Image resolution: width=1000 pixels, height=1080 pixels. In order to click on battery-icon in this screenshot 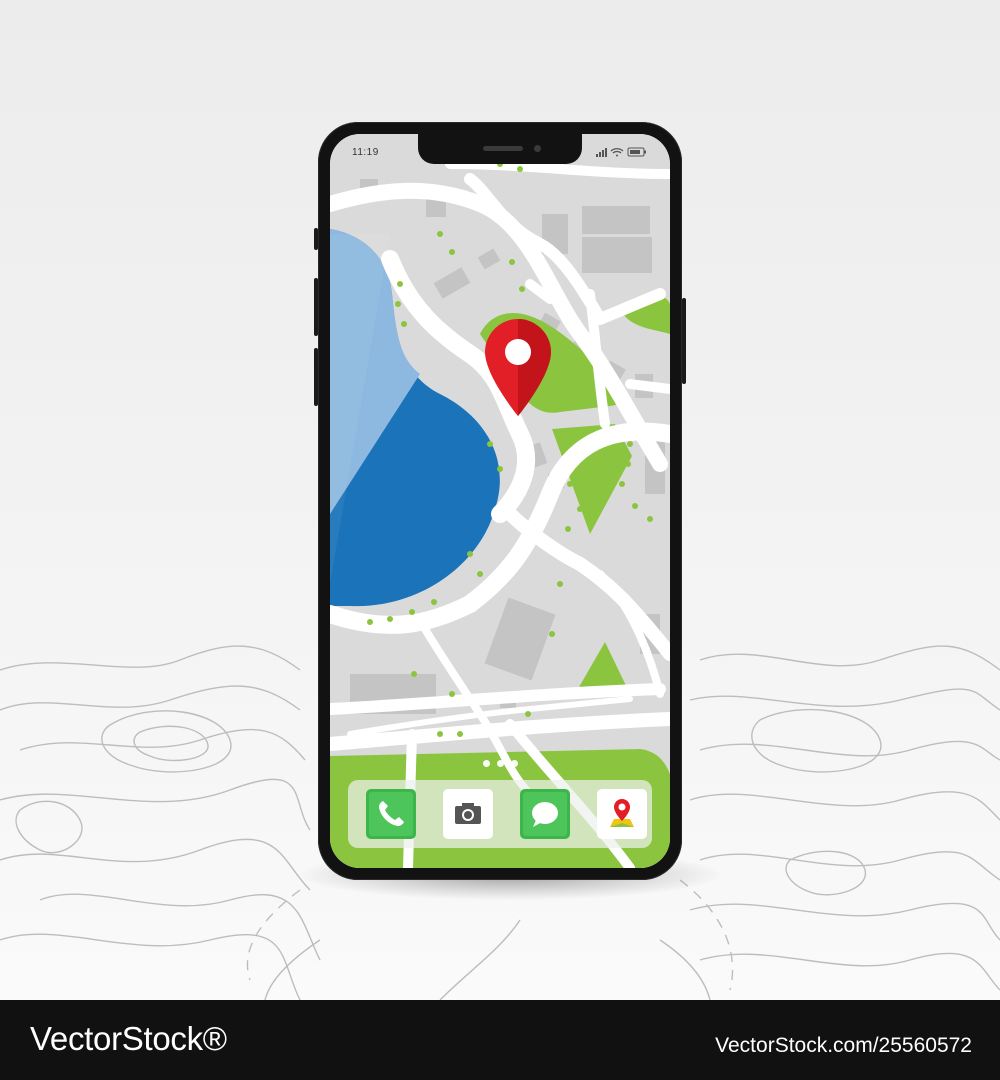, I will do `click(636, 152)`.